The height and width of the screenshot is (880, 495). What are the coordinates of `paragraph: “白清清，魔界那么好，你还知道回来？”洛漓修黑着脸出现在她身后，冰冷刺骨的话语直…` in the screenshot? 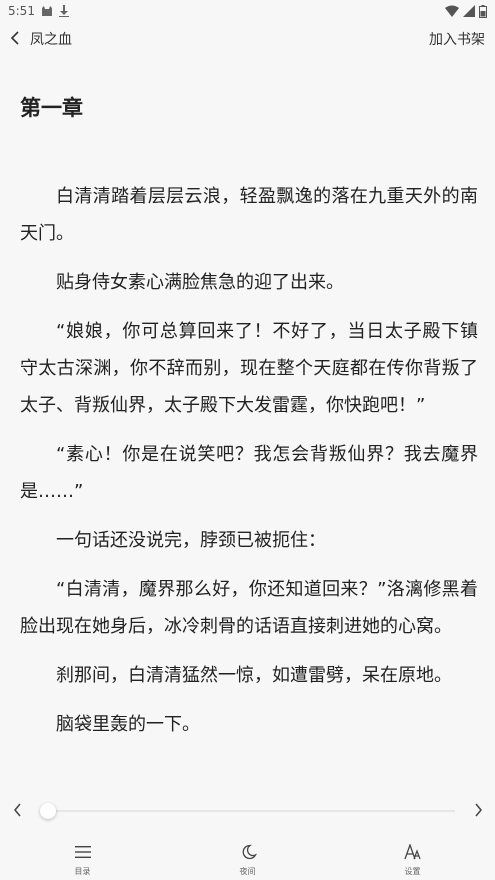 It's located at (249, 608).